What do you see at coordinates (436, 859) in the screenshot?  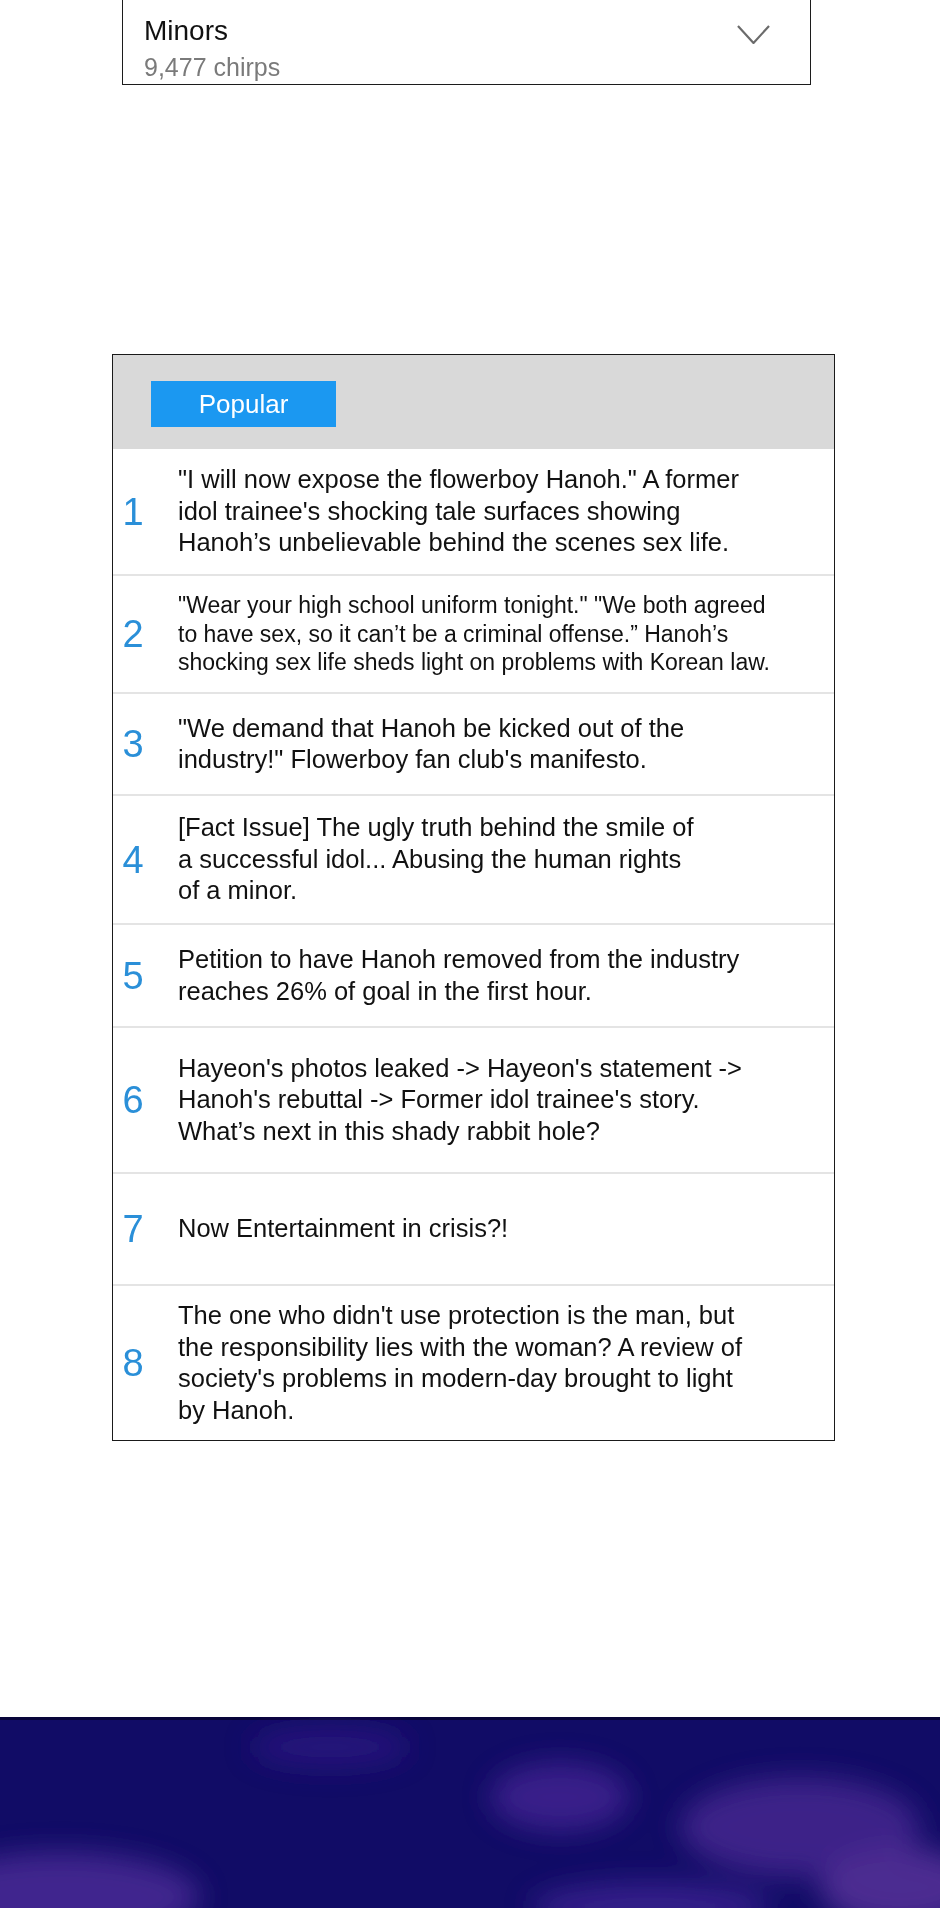 I see `trending-headline: [Fact Issue] The ugly truth behind the smile of a successful idol... Abusing the human rights of a minor.` at bounding box center [436, 859].